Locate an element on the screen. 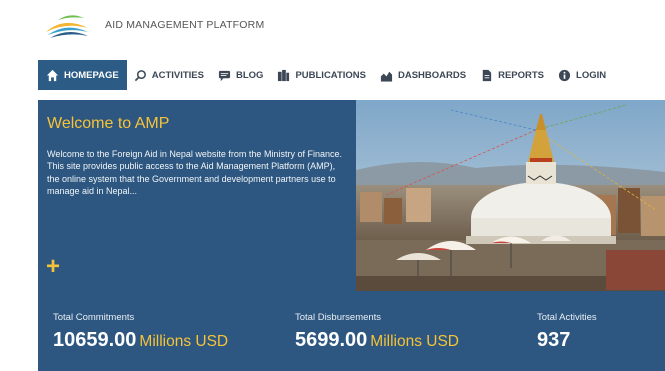  nav-item-label: PUBLICATIONS is located at coordinates (330, 75).